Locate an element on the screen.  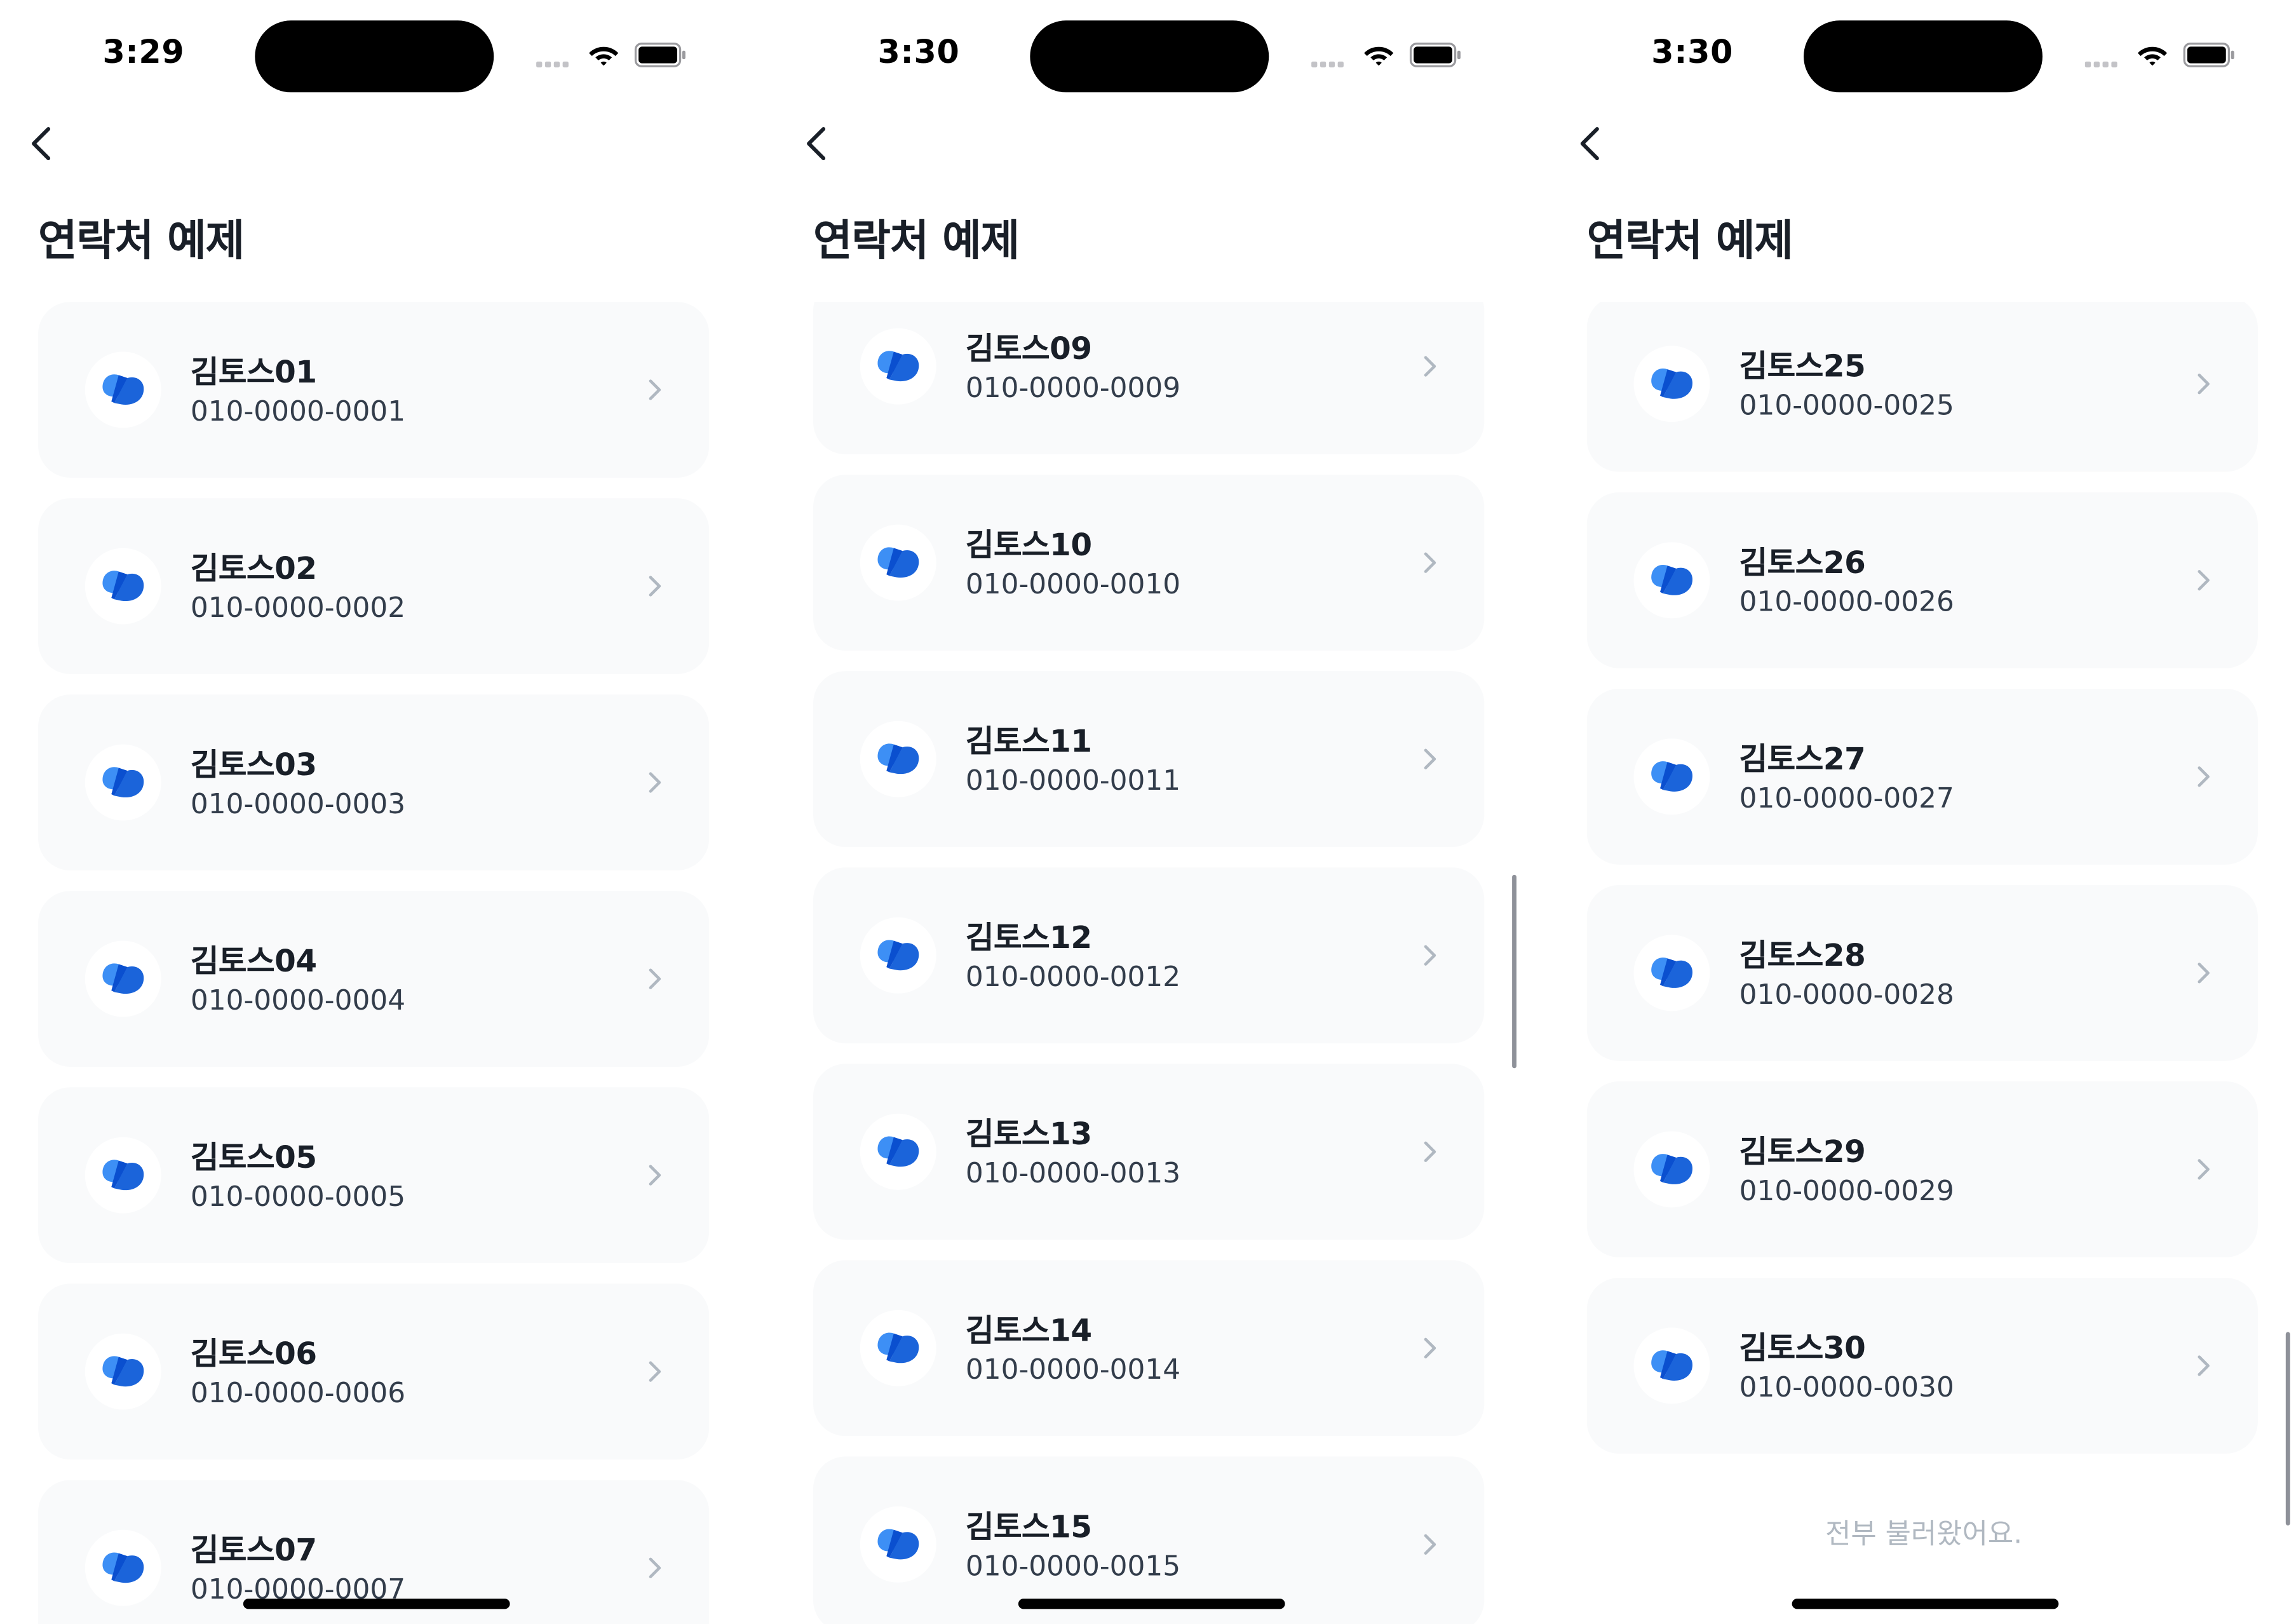
contact-card: 김토스12 010-0000-0012 is located at coordinates (1149, 955).